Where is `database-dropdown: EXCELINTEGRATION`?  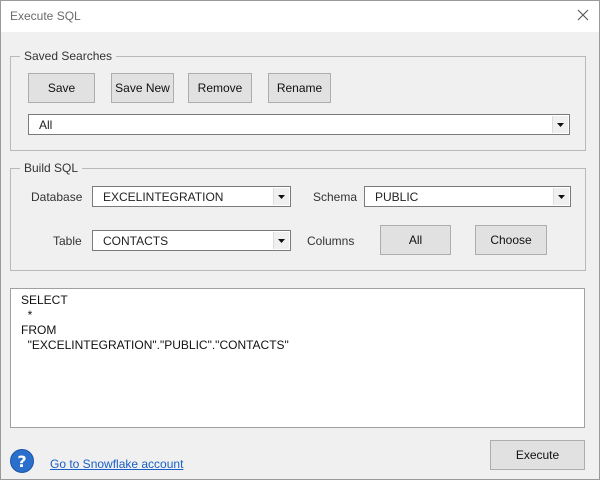
database-dropdown: EXCELINTEGRATION is located at coordinates (191, 196).